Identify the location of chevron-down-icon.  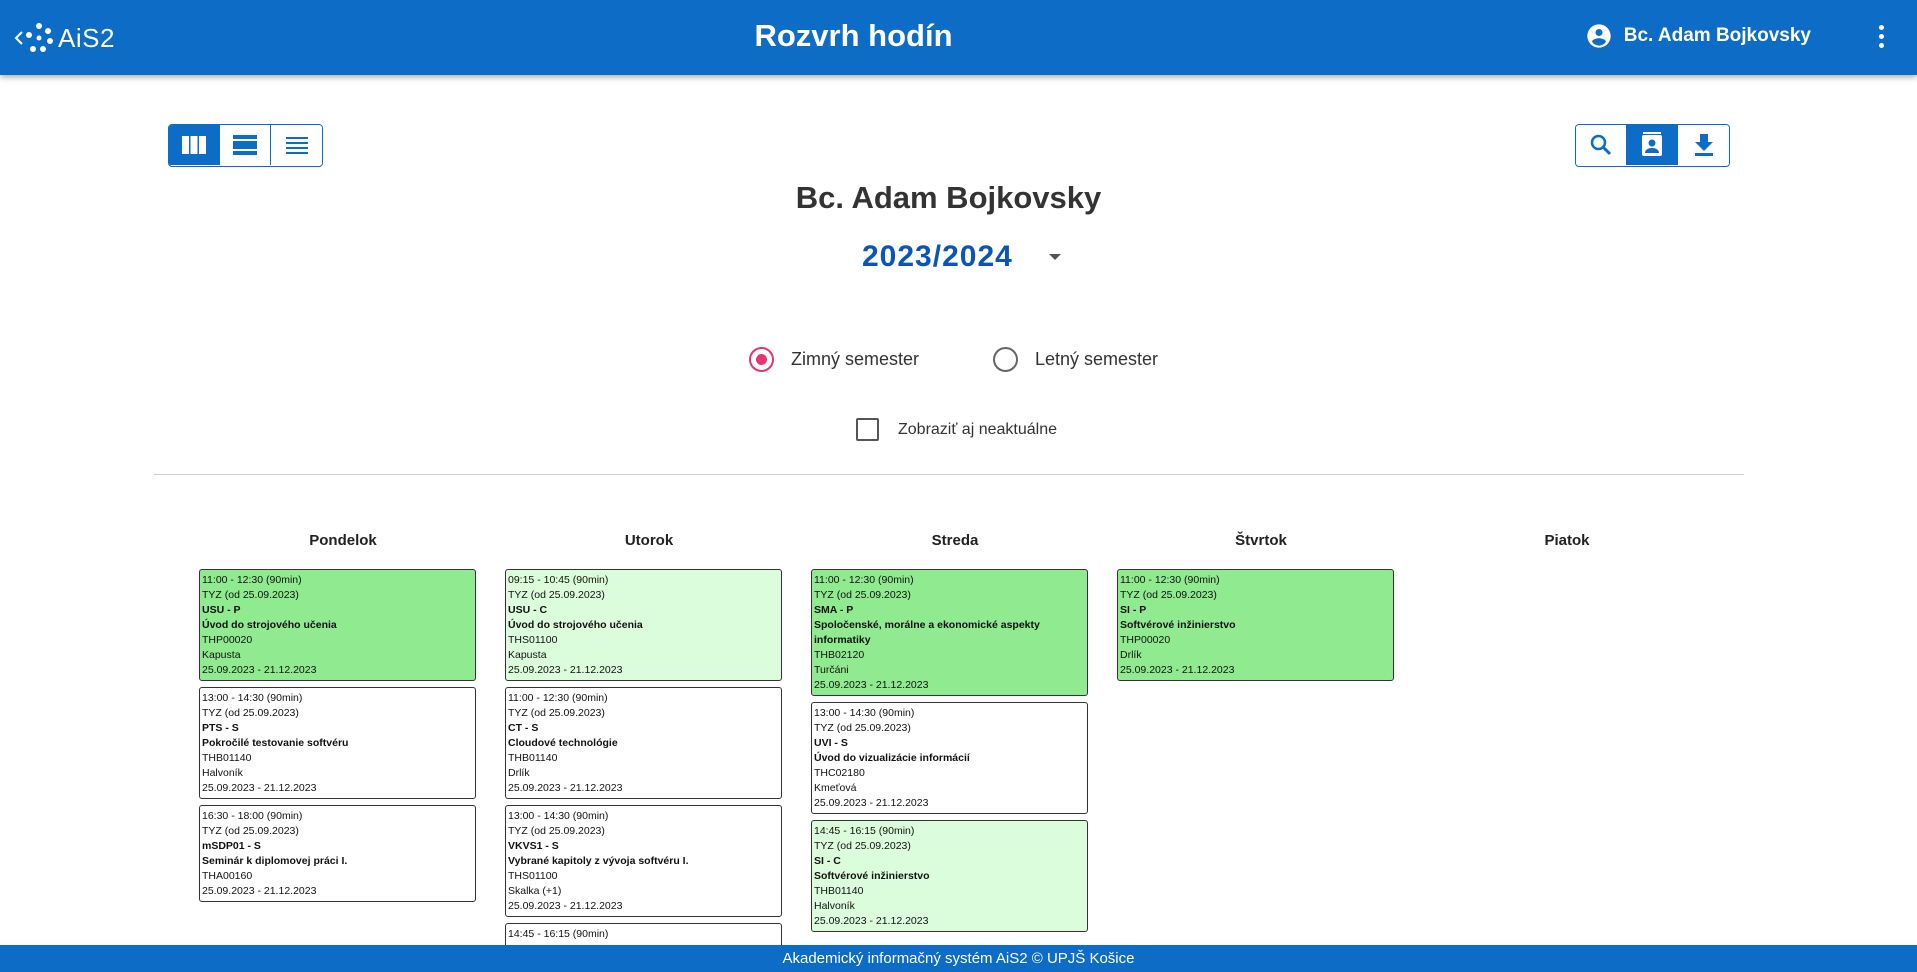
(1055, 257).